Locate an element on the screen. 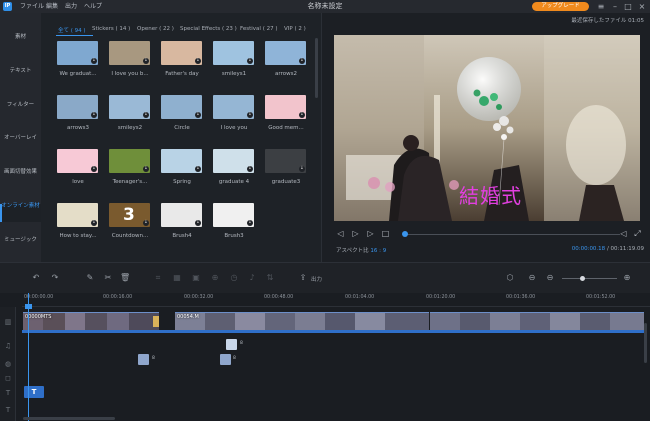  mosaic-icon: ▦ is located at coordinates (177, 278).